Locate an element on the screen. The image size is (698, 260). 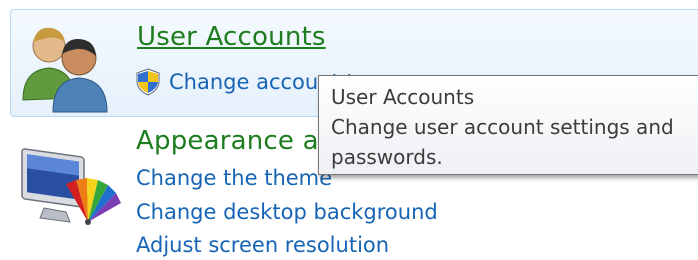
adjust-screen-resolution-link: Adjust screen resolution is located at coordinates (262, 245).